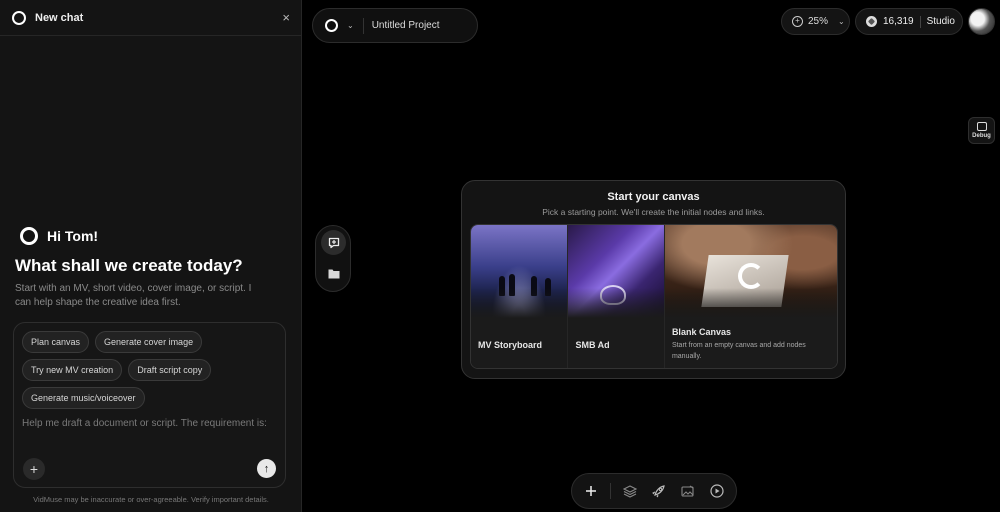 This screenshot has height=512, width=1000. I want to click on option-mv-storyboard: MV Storyboard, so click(520, 296).